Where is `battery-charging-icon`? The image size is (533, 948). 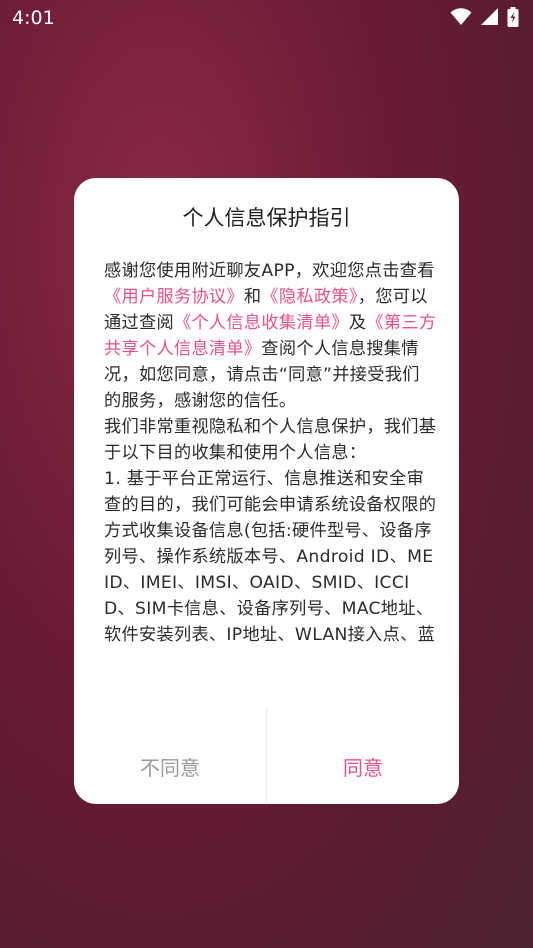 battery-charging-icon is located at coordinates (513, 19).